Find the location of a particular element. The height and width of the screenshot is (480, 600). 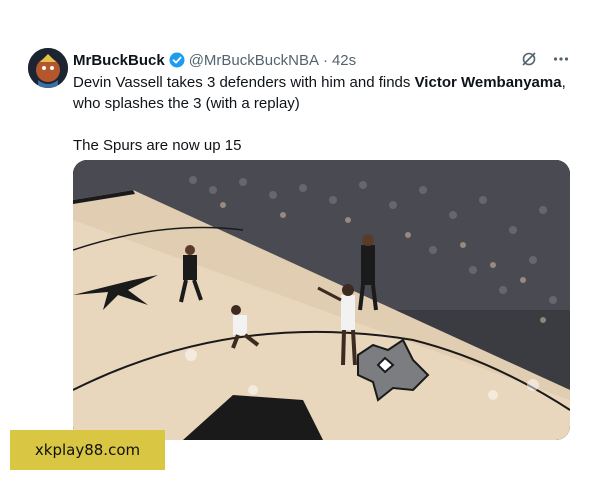

display-name: MrBuckBuck is located at coordinates (119, 60).